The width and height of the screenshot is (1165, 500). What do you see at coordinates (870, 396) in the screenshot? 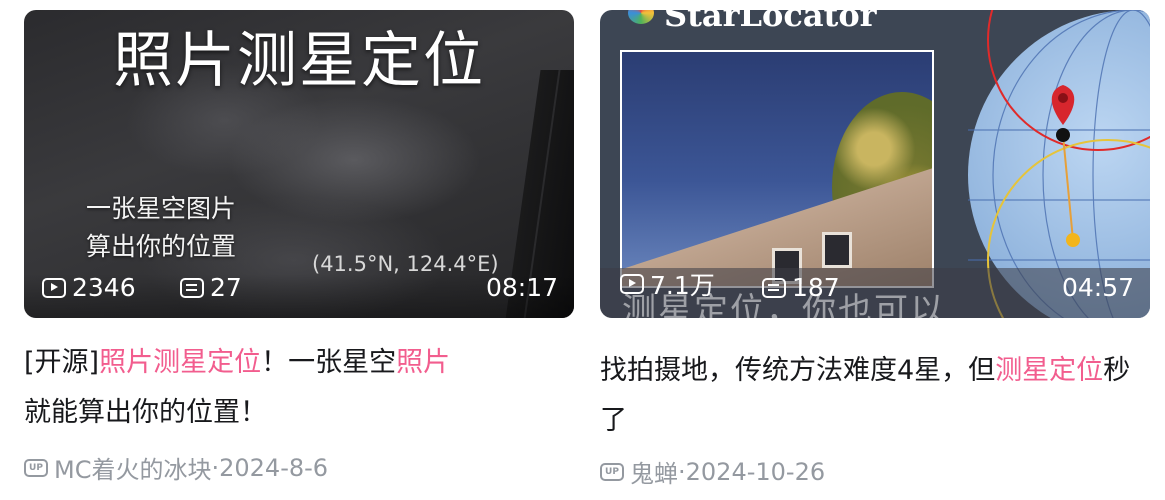
I see `video-title: 找拍摄地，传统方法难度4星，但测星定位秒了` at bounding box center [870, 396].